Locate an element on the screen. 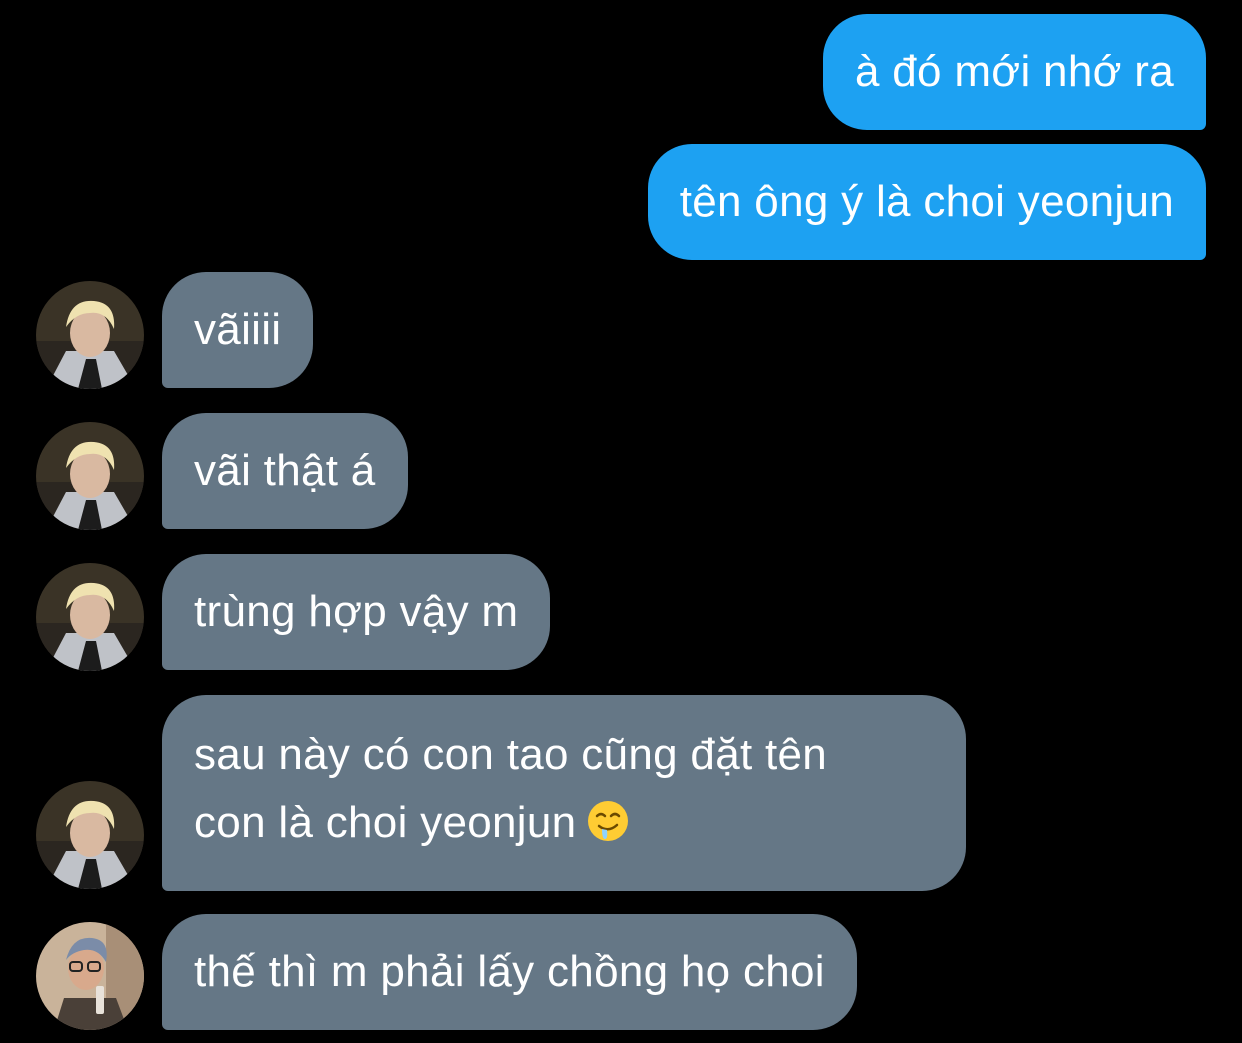 The width and height of the screenshot is (1242, 1043). message-bubble-received: vãi thật á is located at coordinates (285, 471).